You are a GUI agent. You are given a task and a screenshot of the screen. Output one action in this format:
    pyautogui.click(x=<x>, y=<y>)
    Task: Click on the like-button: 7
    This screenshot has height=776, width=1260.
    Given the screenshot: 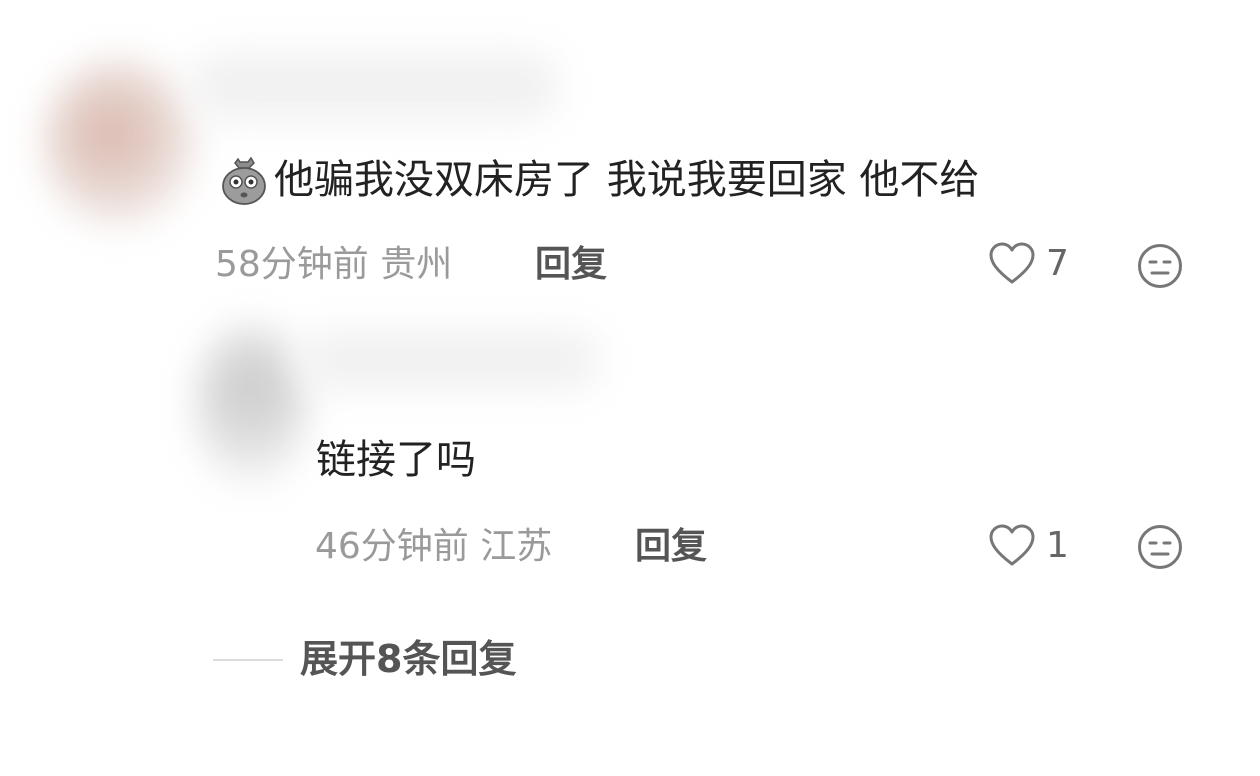 What is the action you would take?
    pyautogui.click(x=1028, y=264)
    